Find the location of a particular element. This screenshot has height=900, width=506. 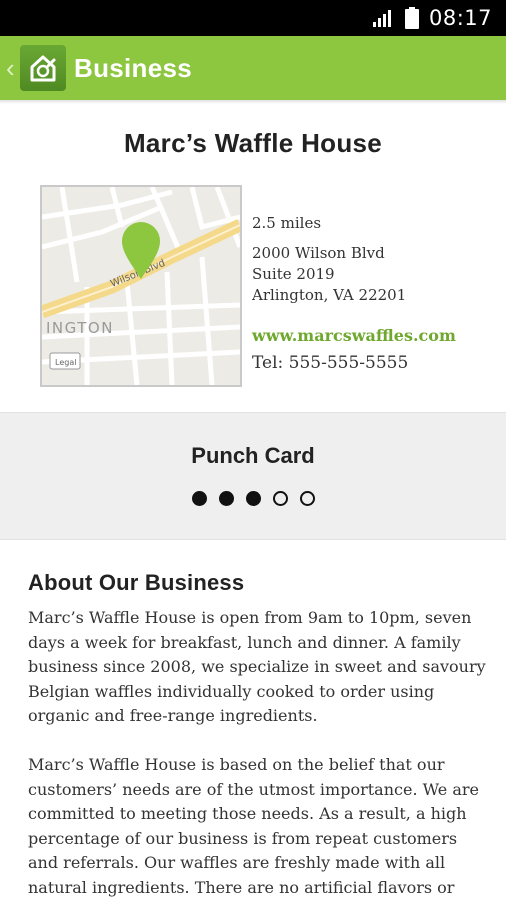

chevron-left-icon: ‹ is located at coordinates (11, 68).